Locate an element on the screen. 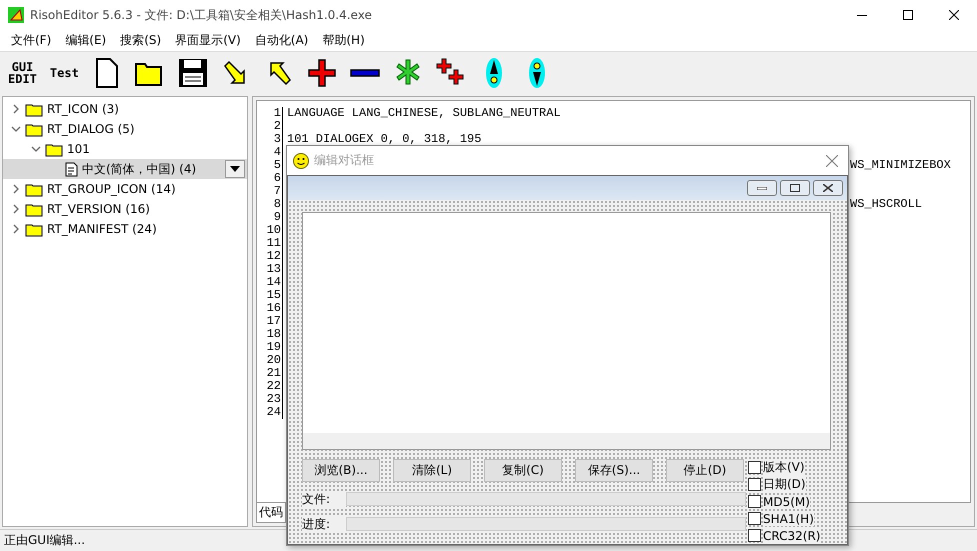  dialog-title: 编辑对话框 is located at coordinates (344, 160).